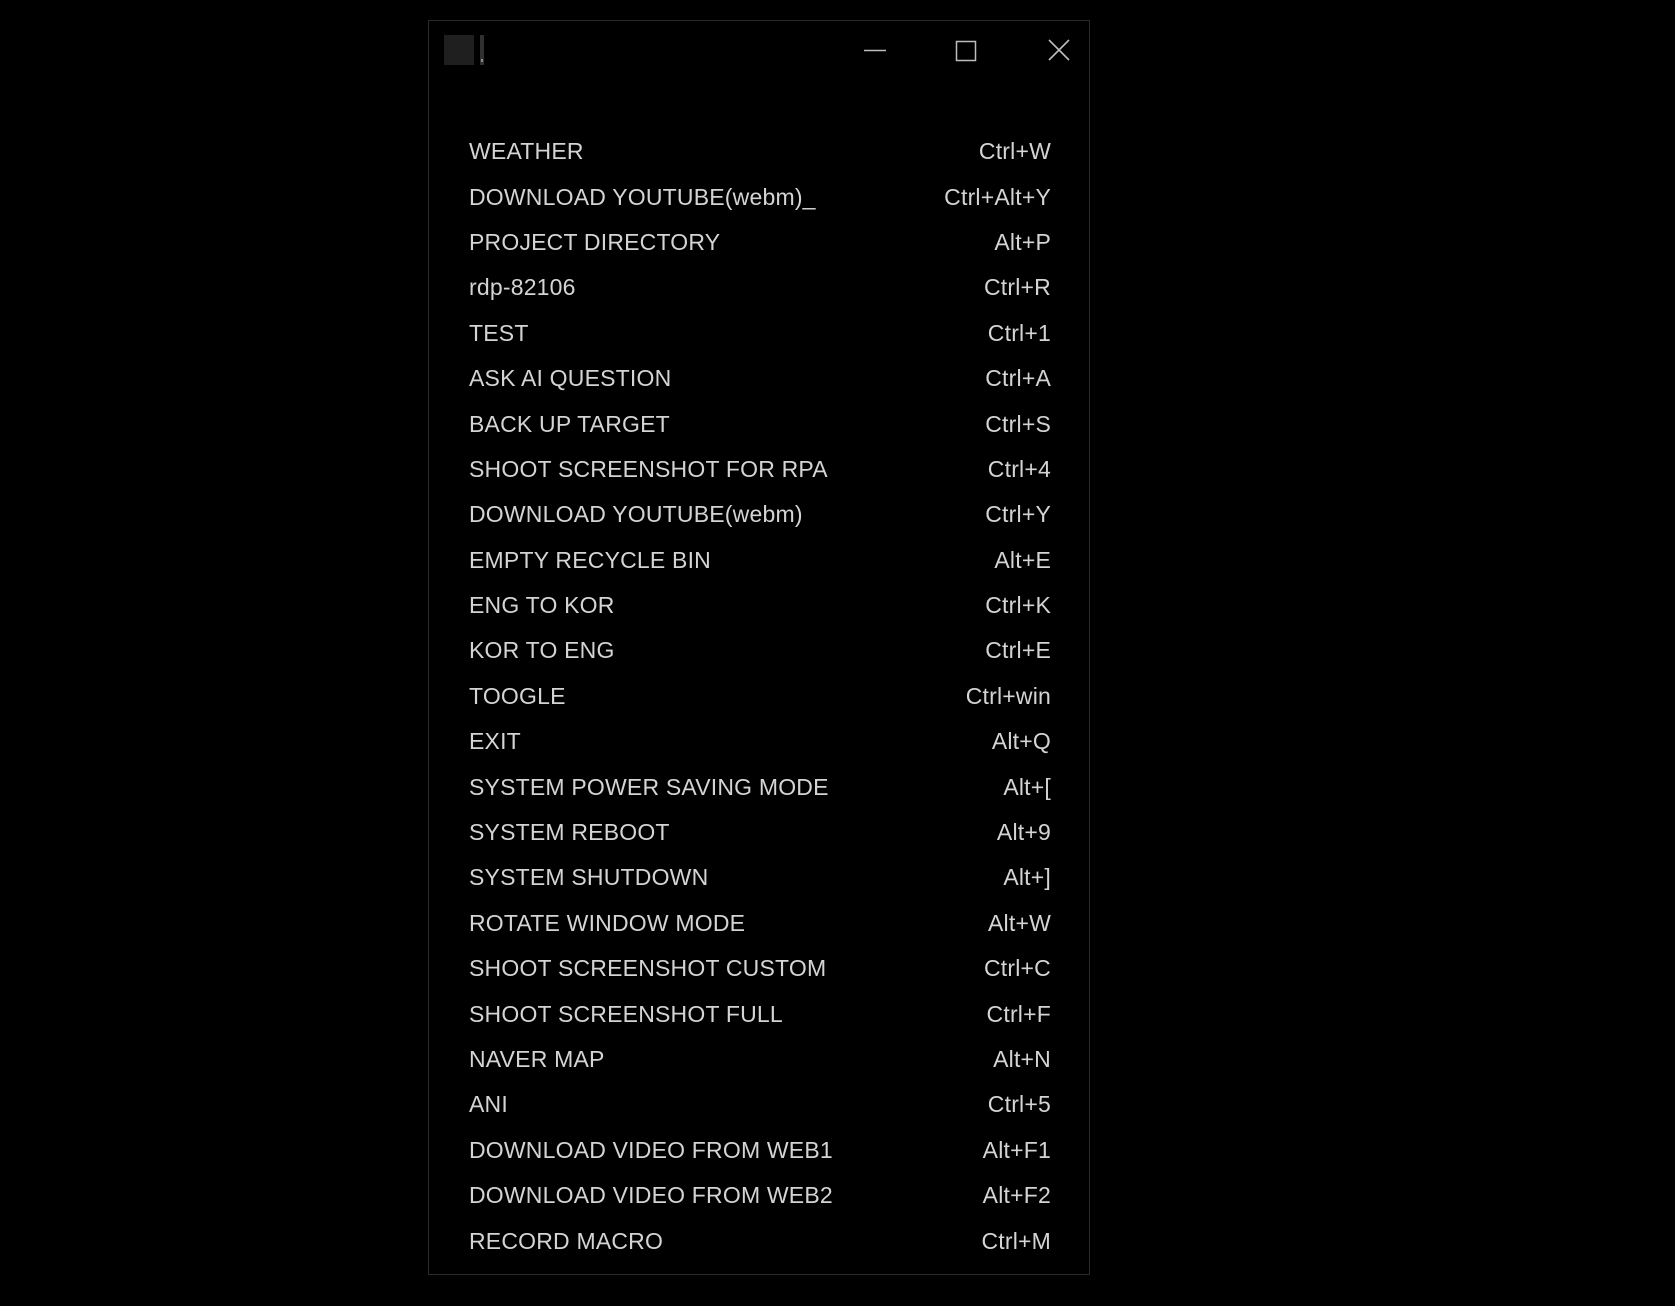 The image size is (1675, 1306). What do you see at coordinates (760, 923) in the screenshot?
I see `menu-item-rotate-window: ROTATE WINDOW MODE Alt+W` at bounding box center [760, 923].